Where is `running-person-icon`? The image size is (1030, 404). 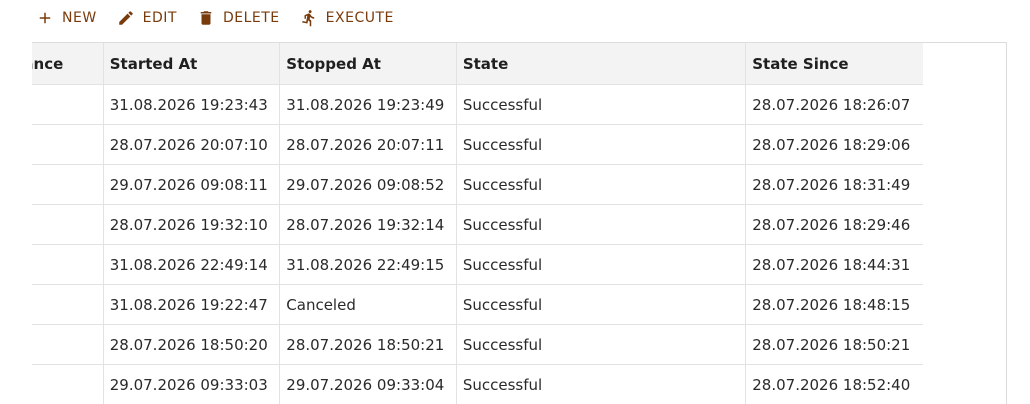
running-person-icon is located at coordinates (309, 18).